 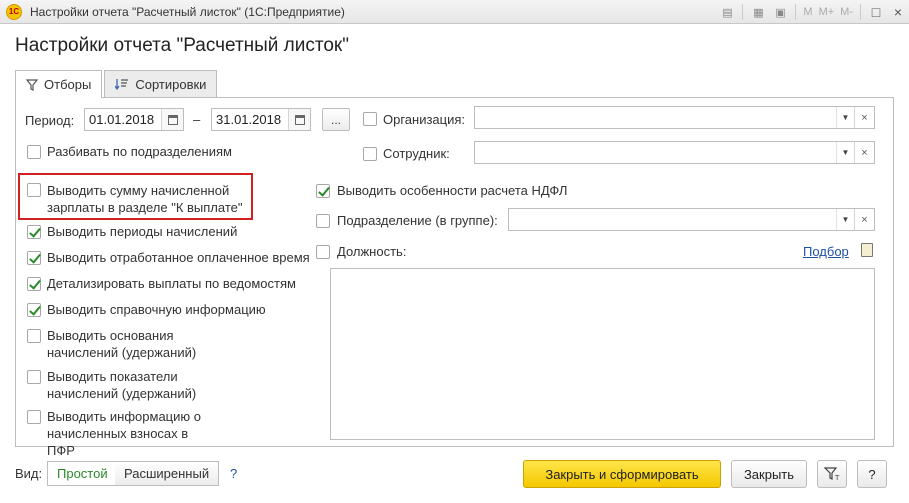 I want to click on organization-checkbox, so click(x=370, y=119).